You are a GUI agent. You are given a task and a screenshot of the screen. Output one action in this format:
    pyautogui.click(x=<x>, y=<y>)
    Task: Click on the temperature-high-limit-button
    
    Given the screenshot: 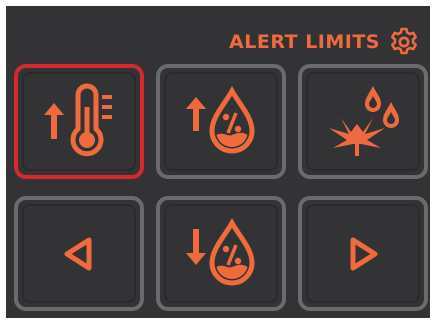 What is the action you would take?
    pyautogui.click(x=79, y=121)
    